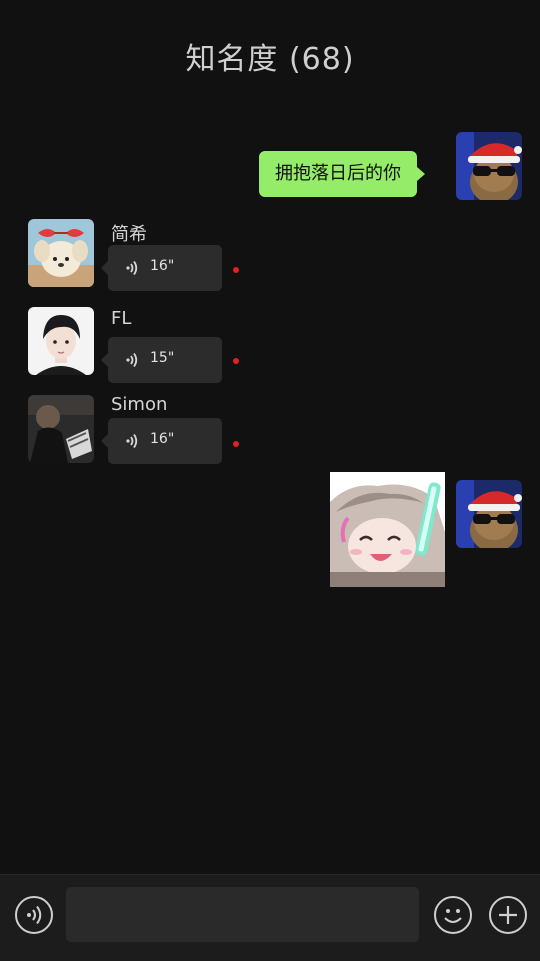  I want to click on sender-name: 简希, so click(129, 234).